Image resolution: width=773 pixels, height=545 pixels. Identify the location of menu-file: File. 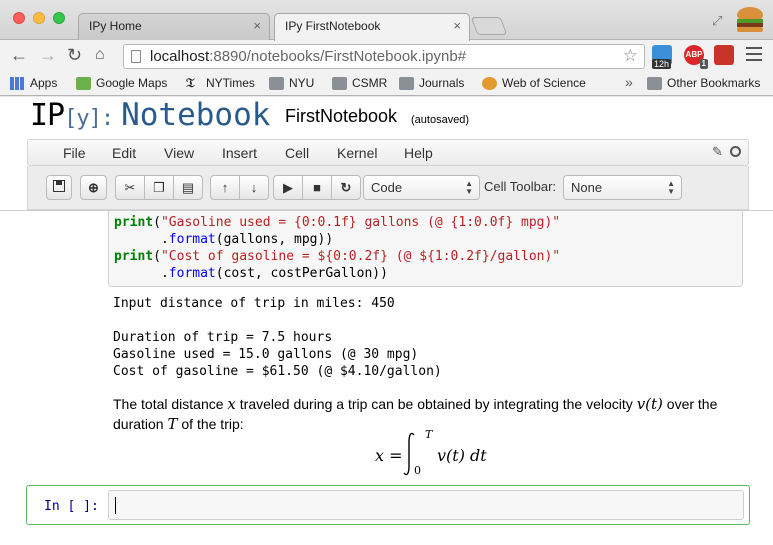
(74, 153).